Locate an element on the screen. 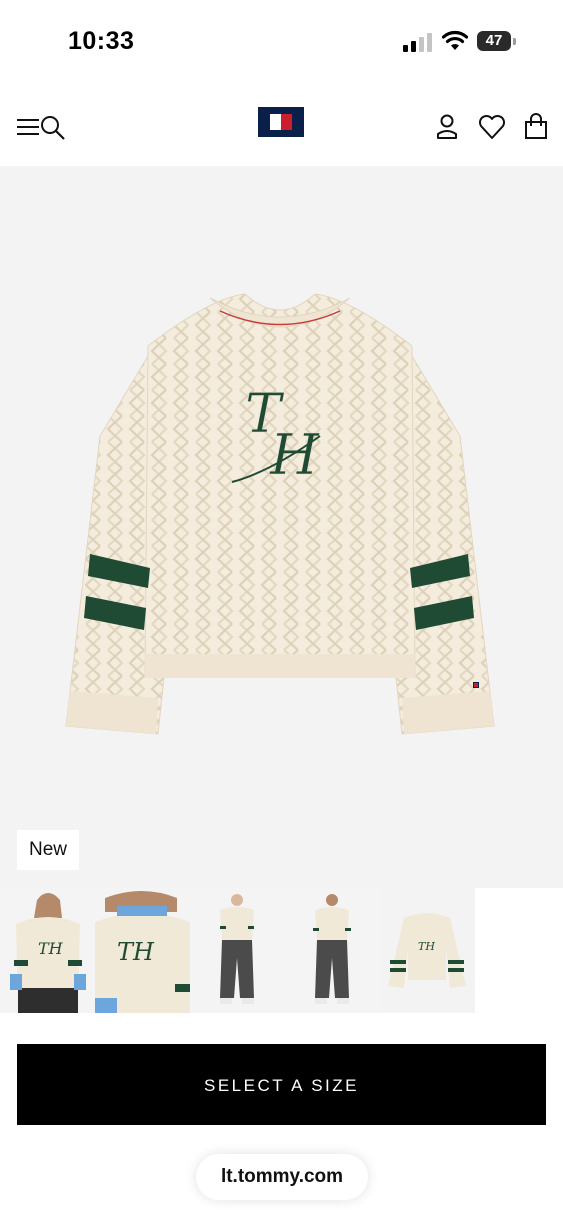 The height and width of the screenshot is (1219, 563). battery-tip is located at coordinates (514, 41).